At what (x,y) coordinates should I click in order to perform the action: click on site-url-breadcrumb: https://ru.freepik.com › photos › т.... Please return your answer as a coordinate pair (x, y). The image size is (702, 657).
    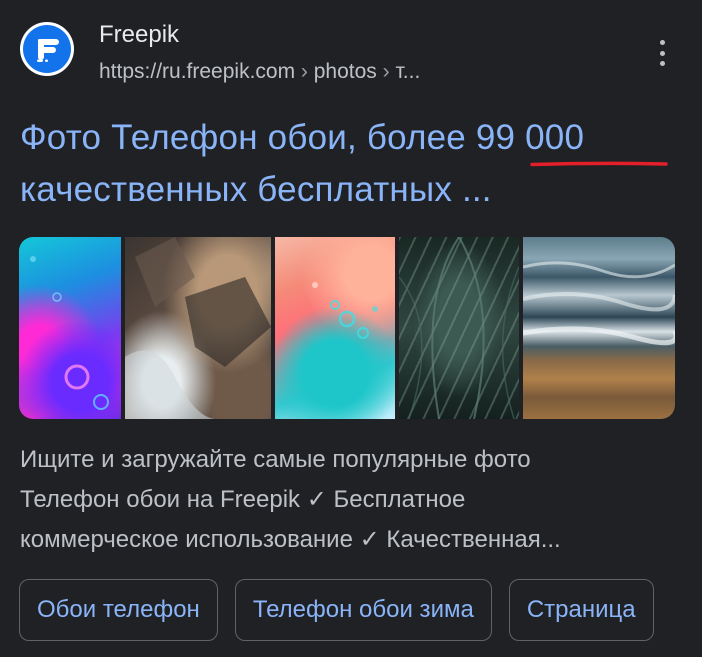
    Looking at the image, I should click on (259, 72).